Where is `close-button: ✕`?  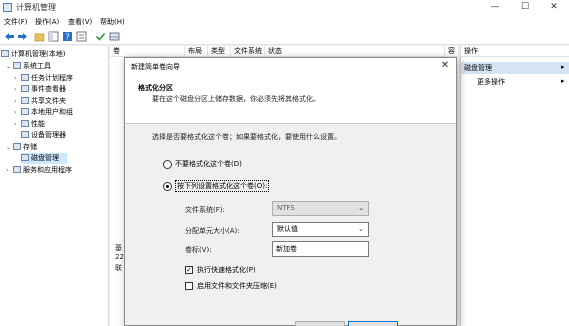
close-button: ✕ is located at coordinates (554, 7).